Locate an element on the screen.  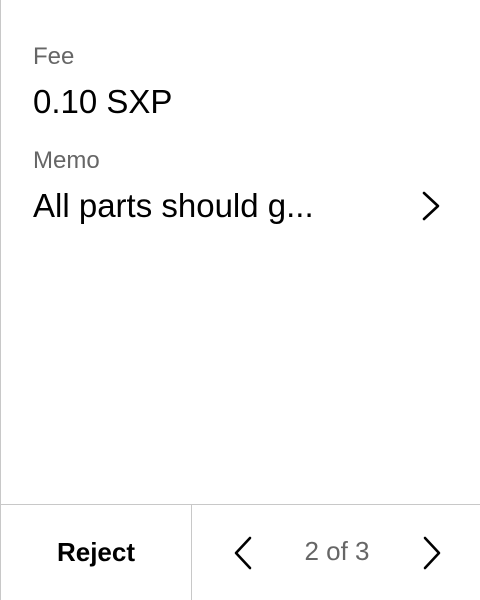
next-page-button is located at coordinates (432, 553).